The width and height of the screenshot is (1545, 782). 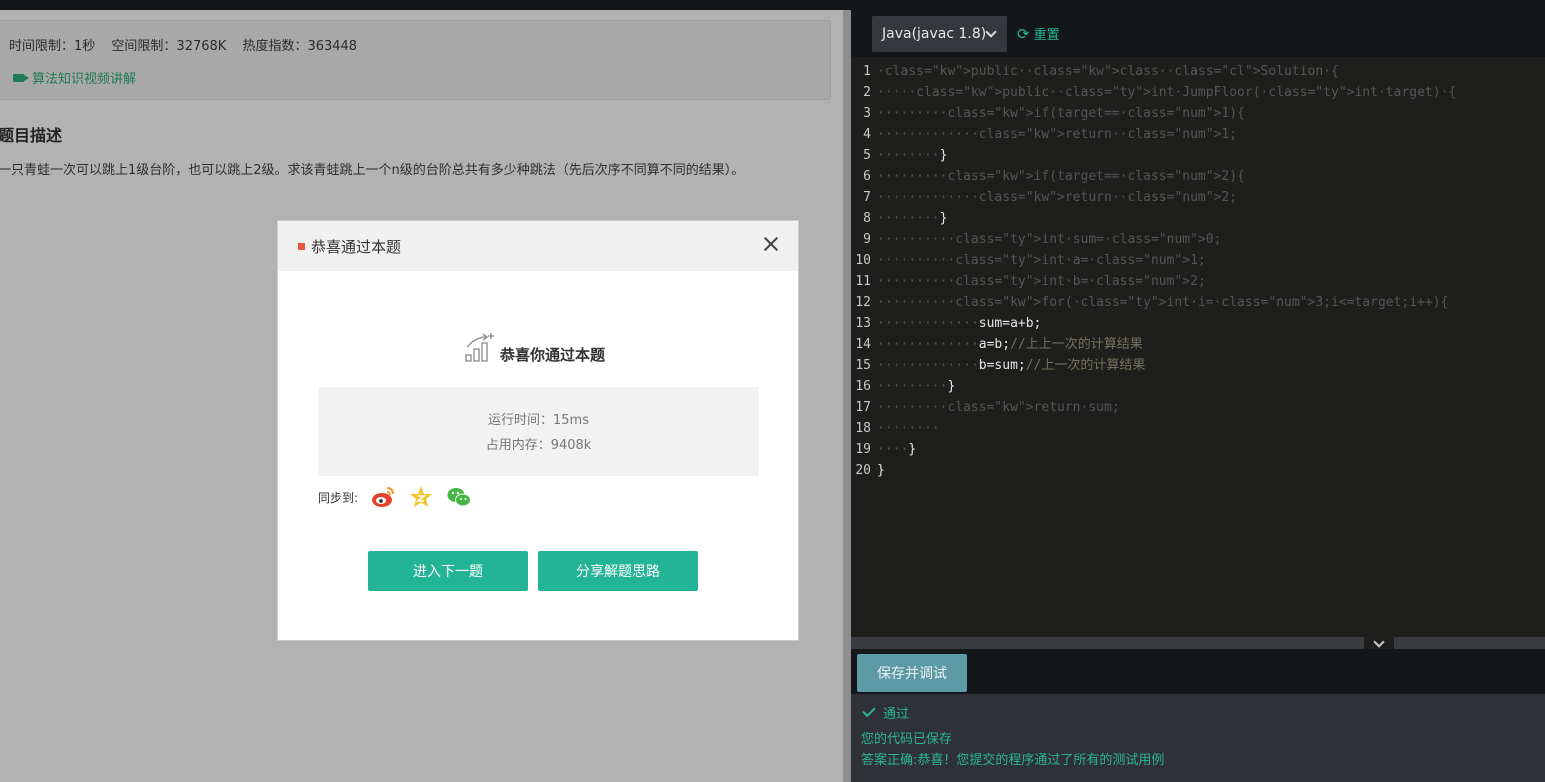 What do you see at coordinates (1198, 470) in the screenshot?
I see `code-line: 20}` at bounding box center [1198, 470].